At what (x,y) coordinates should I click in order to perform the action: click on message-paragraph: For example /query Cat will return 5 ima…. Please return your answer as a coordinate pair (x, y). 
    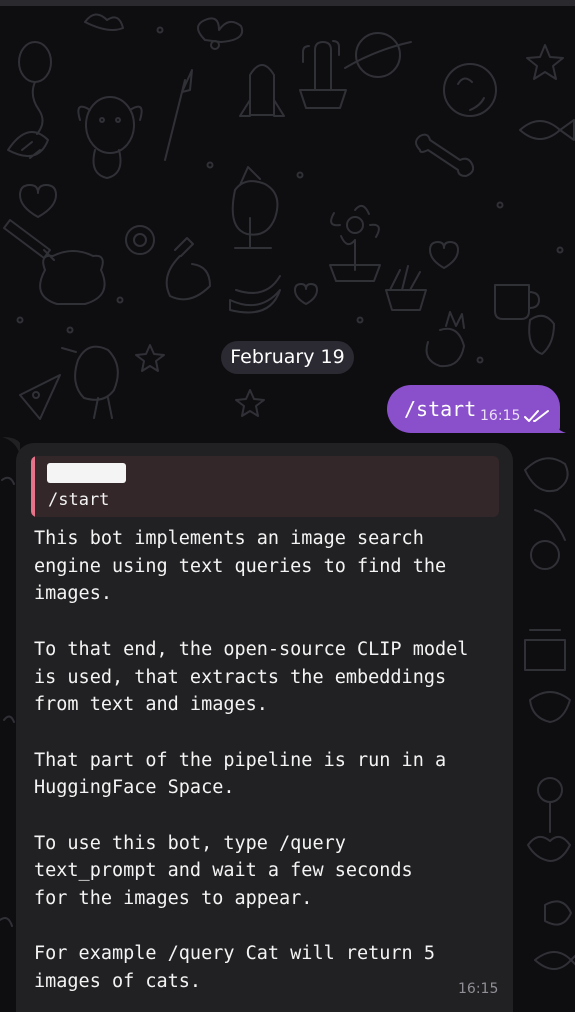
    Looking at the image, I should click on (269, 967).